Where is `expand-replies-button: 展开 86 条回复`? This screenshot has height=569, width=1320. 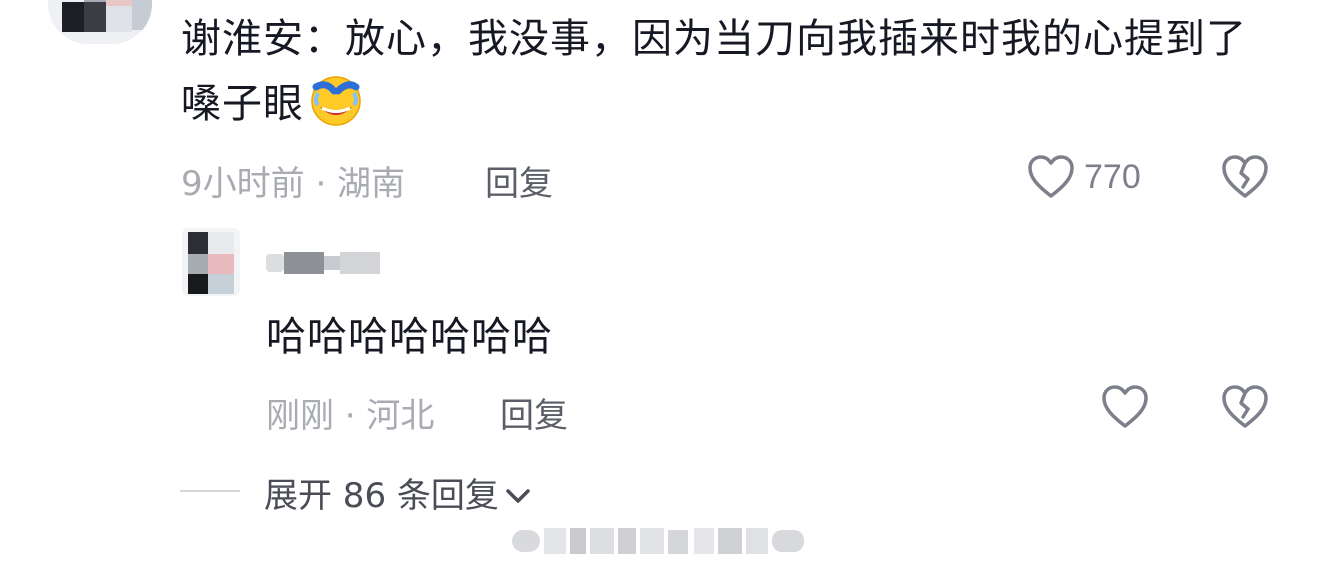
expand-replies-button: 展开 86 条回复 is located at coordinates (397, 492).